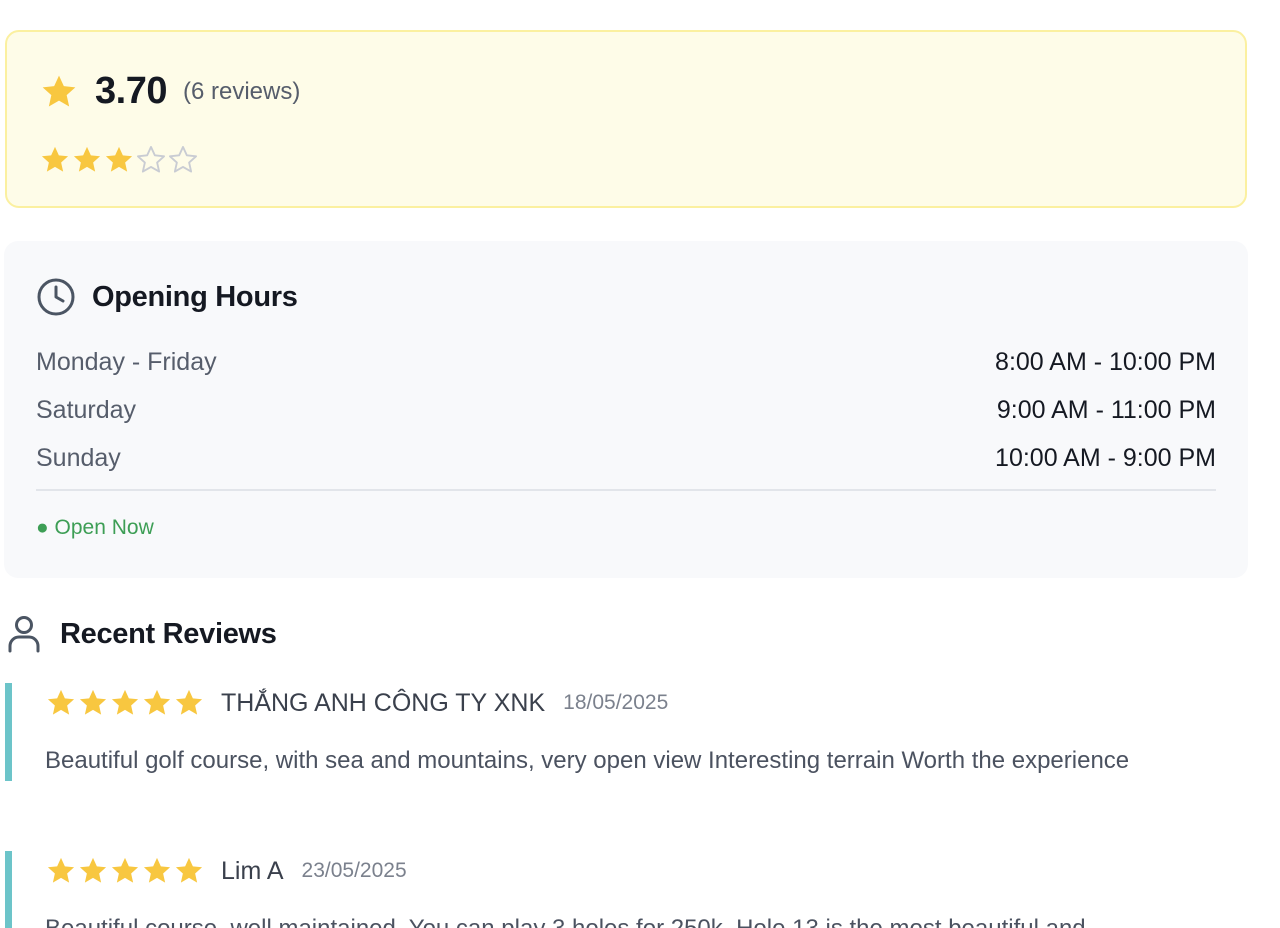 Image resolution: width=1280 pixels, height=928 pixels. What do you see at coordinates (626, 362) in the screenshot?
I see `hours-row-weekdays: Monday - Friday 8:00 AM - 10:00 PM` at bounding box center [626, 362].